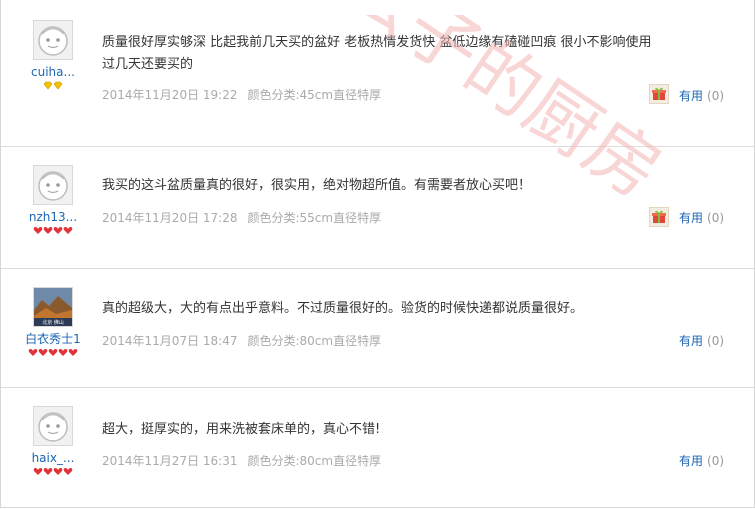  What do you see at coordinates (314, 218) in the screenshot?
I see `sku-spec: 颜色分类:55cm直径特厚` at bounding box center [314, 218].